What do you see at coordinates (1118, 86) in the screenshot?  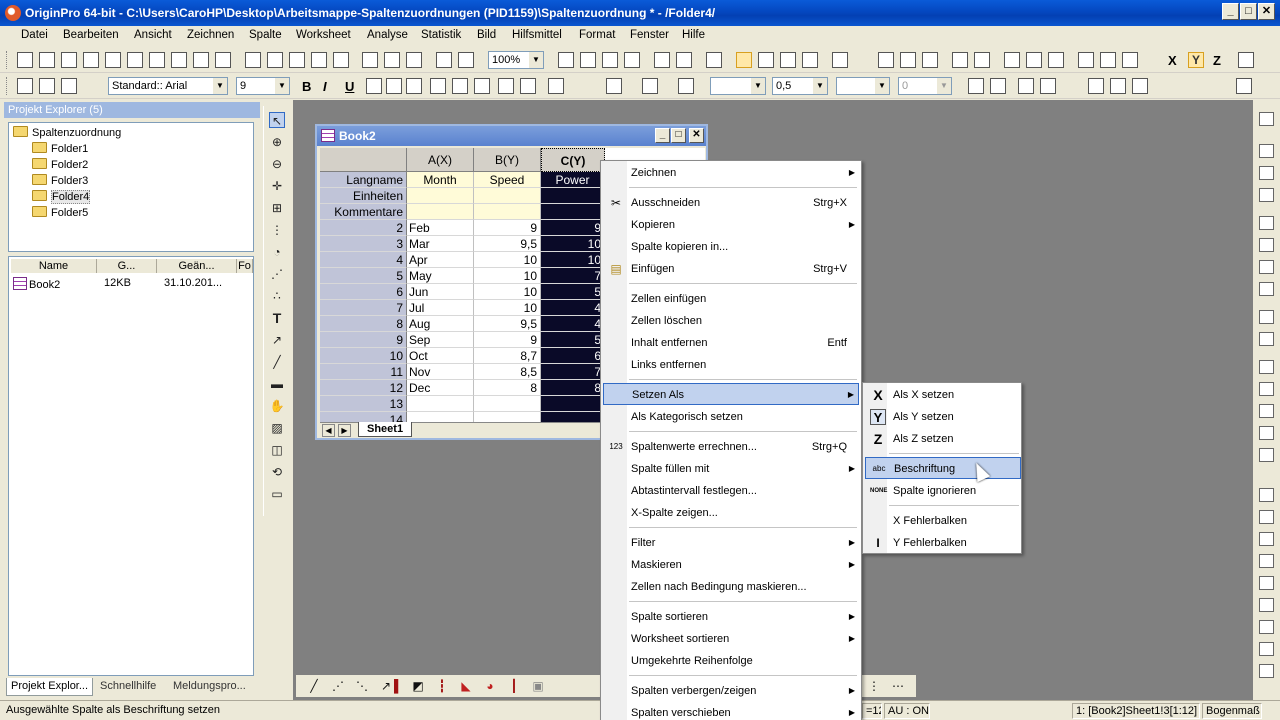 I see `format-icon` at bounding box center [1118, 86].